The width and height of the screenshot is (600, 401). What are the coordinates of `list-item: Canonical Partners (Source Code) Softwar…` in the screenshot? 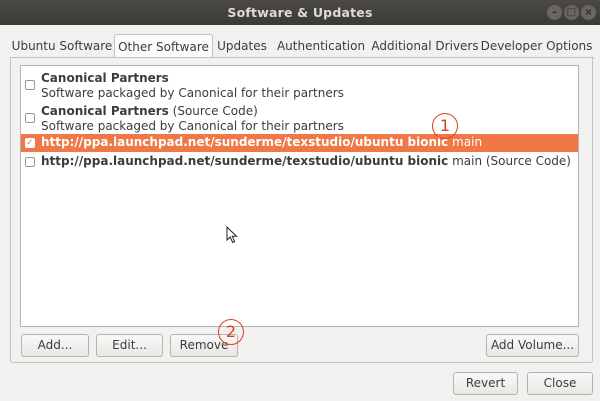 It's located at (299, 118).